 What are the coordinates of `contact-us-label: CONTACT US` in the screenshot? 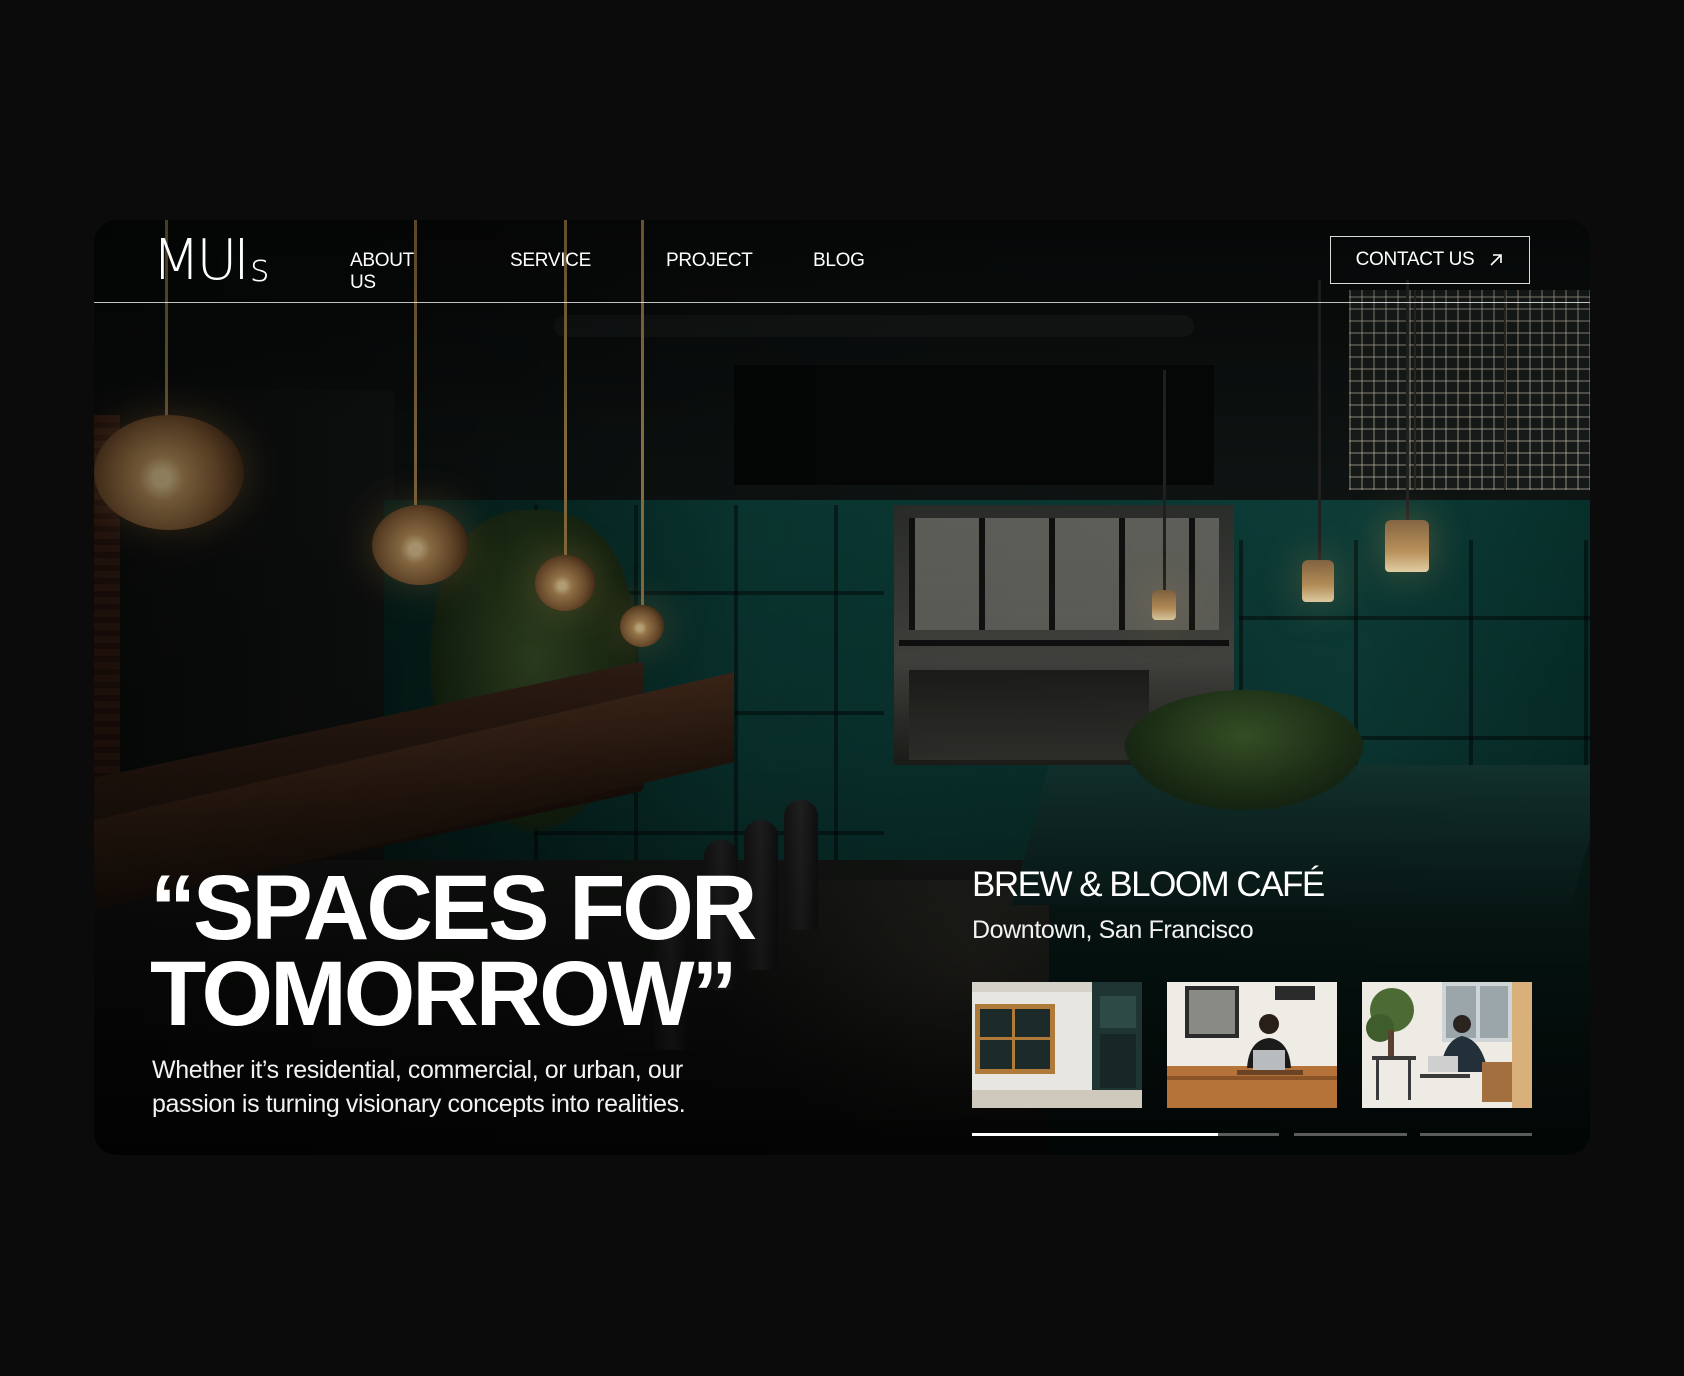 It's located at (1415, 259).